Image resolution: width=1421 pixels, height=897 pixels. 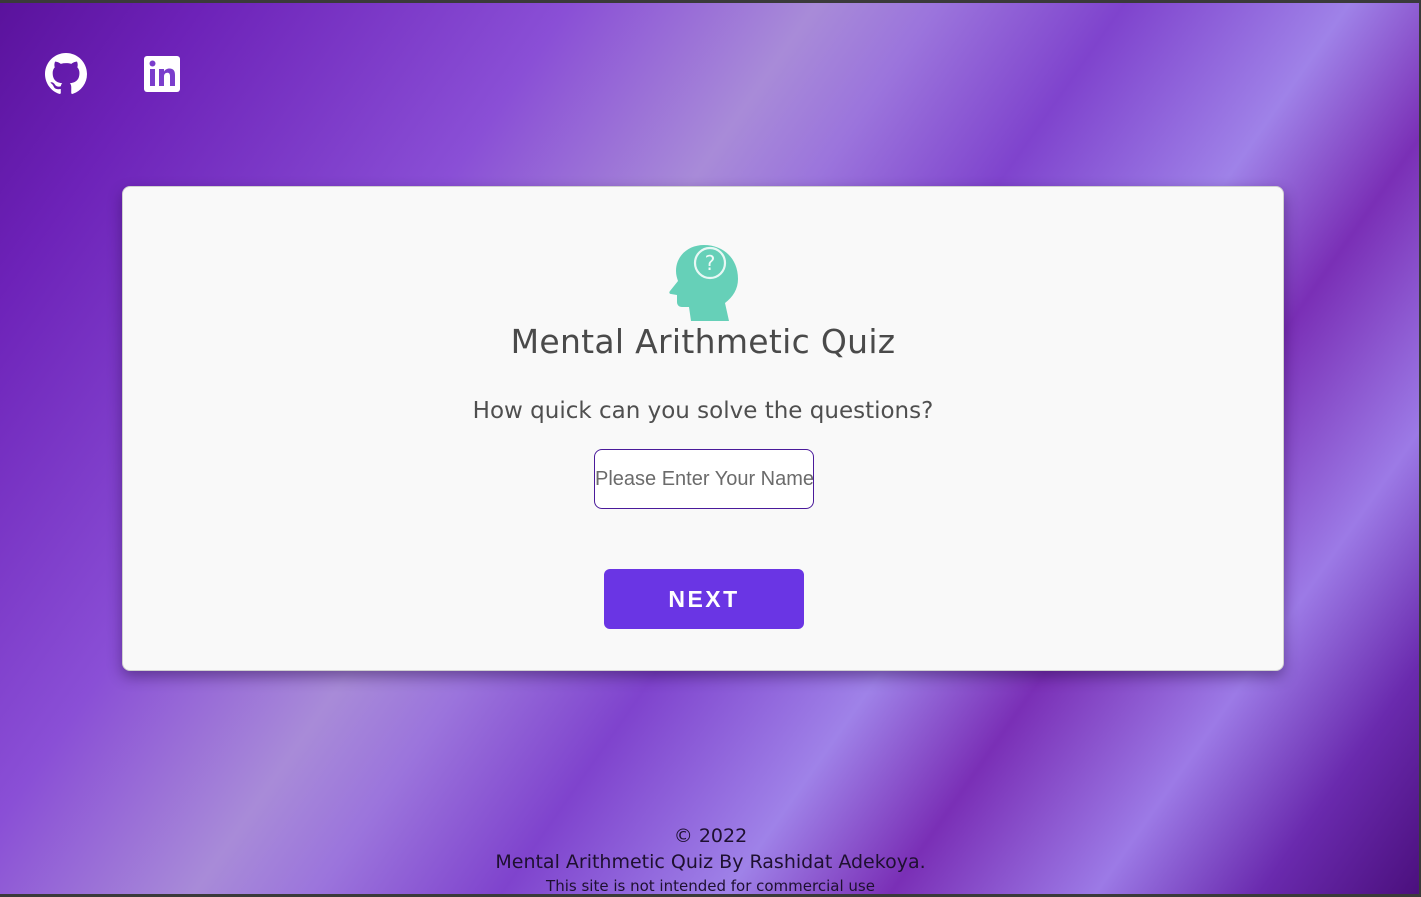 I want to click on github-link, so click(x=66, y=74).